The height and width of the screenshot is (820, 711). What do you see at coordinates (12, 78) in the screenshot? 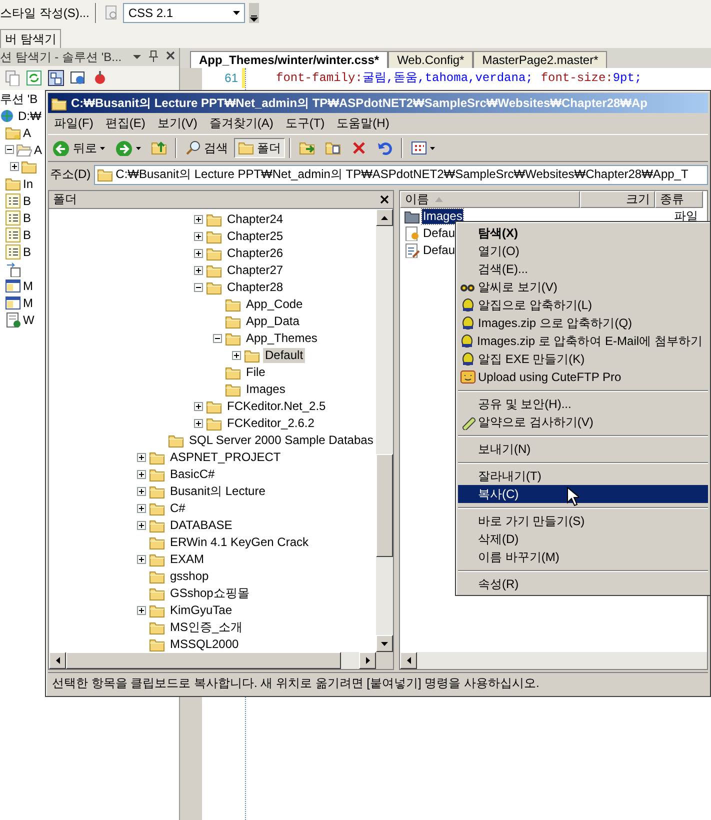
I see `copy-pages-icon` at bounding box center [12, 78].